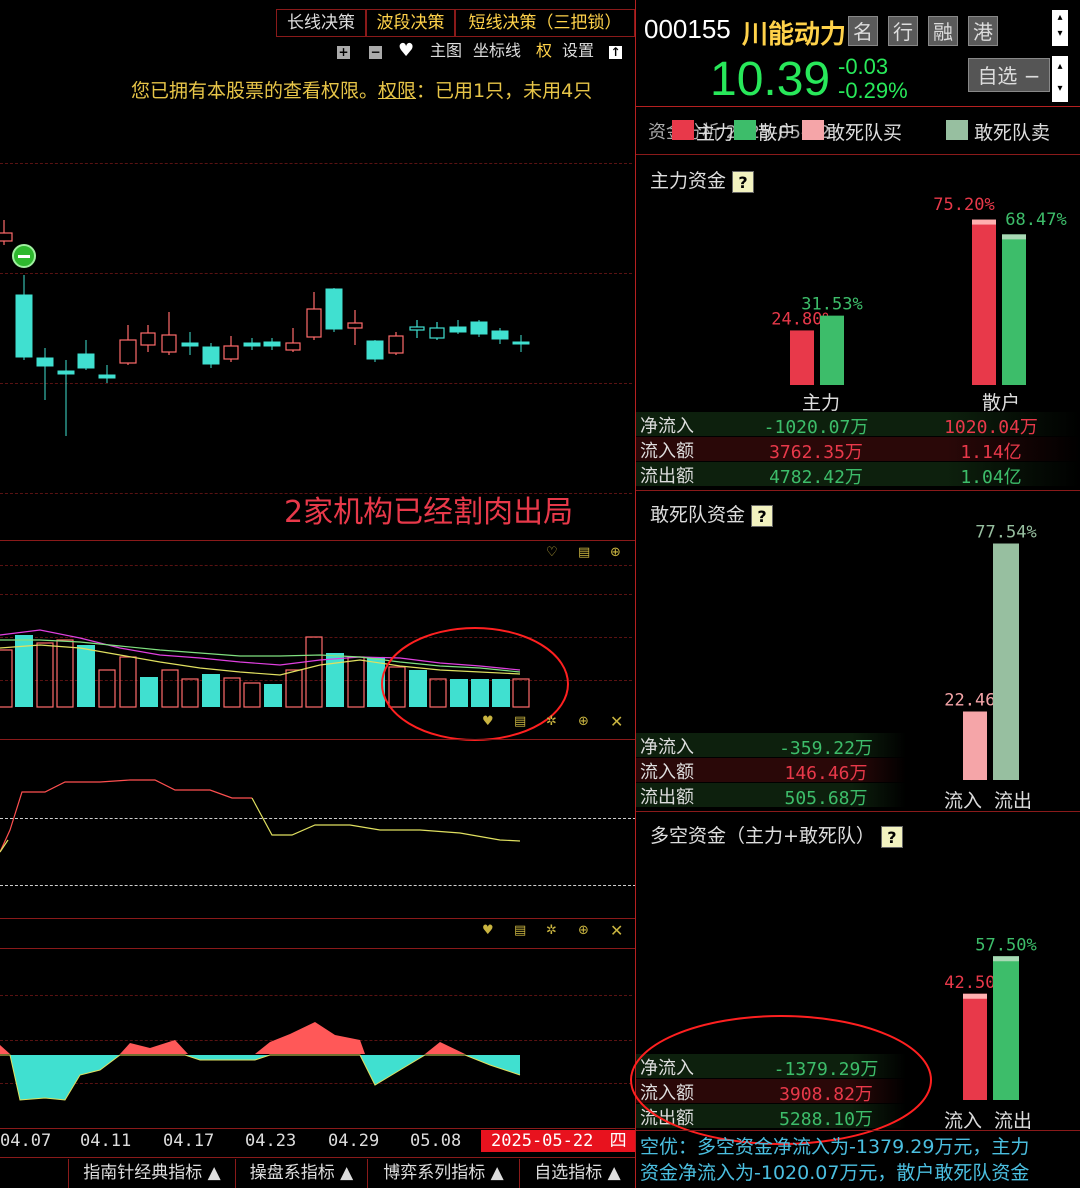 This screenshot has width=1080, height=1188. What do you see at coordinates (232, 1038) in the screenshot?
I see `positive-area` at bounding box center [232, 1038].